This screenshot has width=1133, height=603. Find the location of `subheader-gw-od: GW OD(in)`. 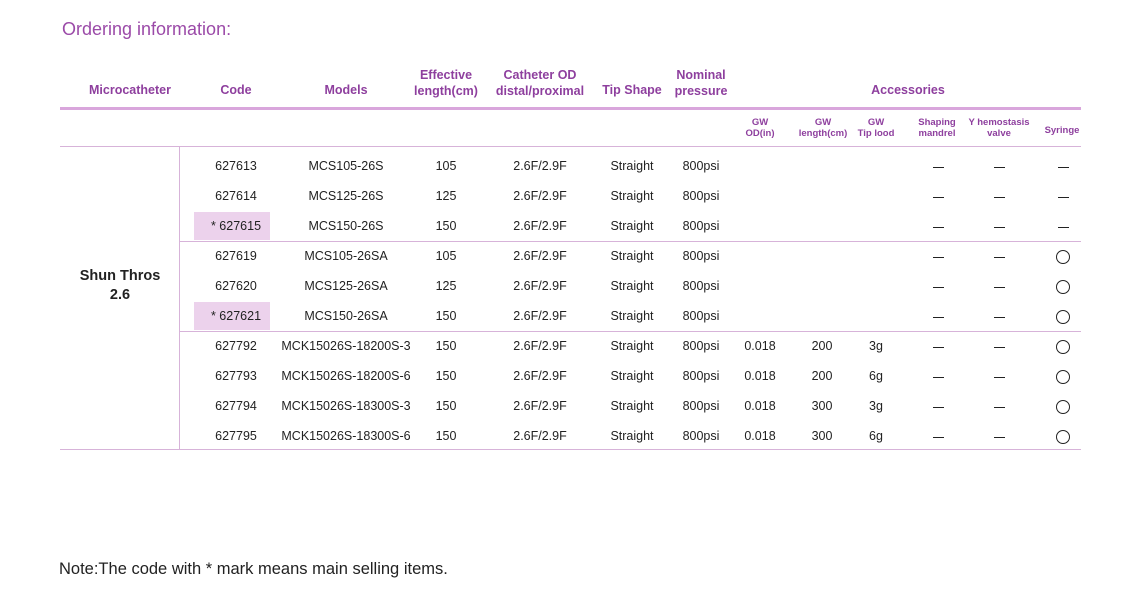

subheader-gw-od: GW OD(in) is located at coordinates (760, 128).